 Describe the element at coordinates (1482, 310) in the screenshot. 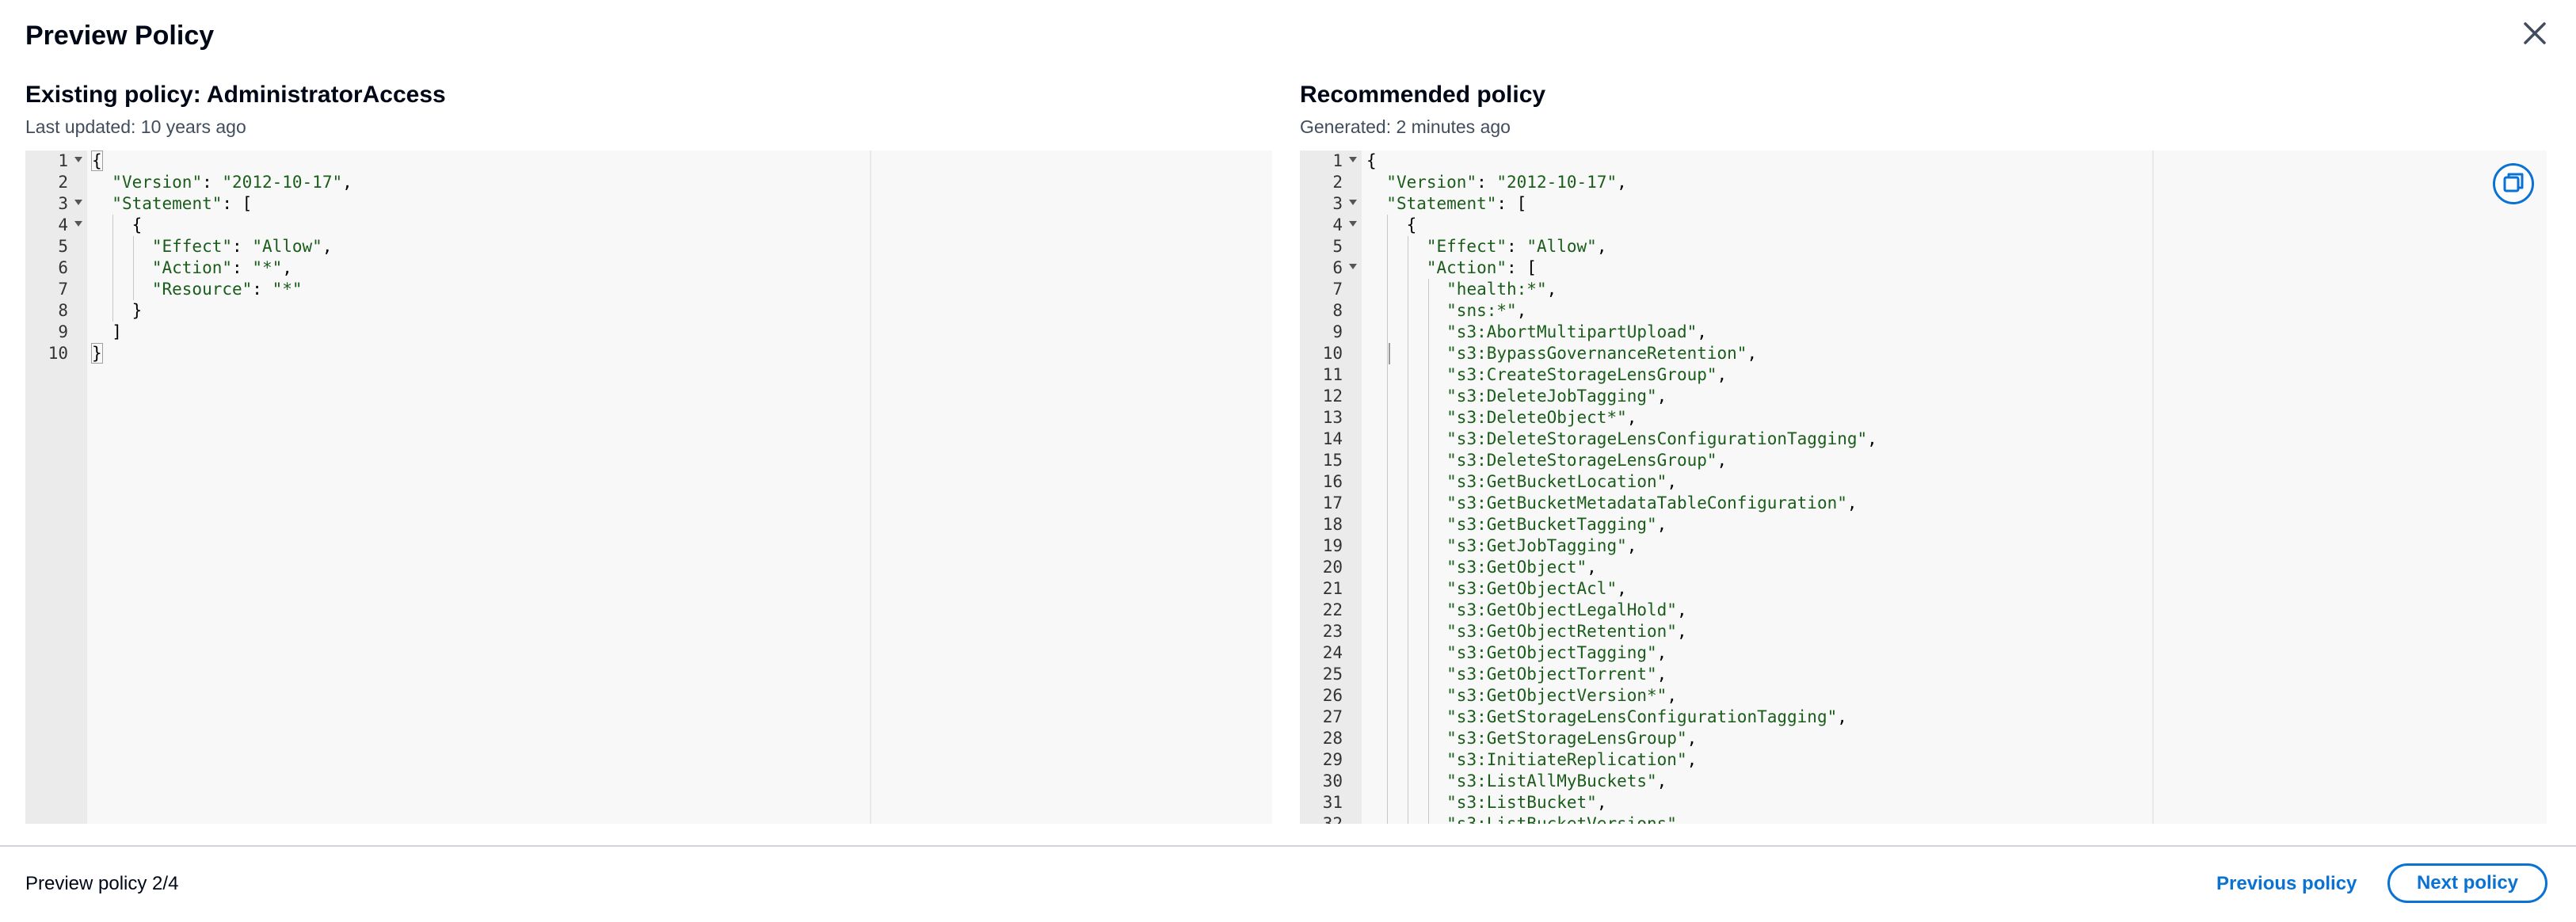

I see `json-string: "sns:*"` at that location.